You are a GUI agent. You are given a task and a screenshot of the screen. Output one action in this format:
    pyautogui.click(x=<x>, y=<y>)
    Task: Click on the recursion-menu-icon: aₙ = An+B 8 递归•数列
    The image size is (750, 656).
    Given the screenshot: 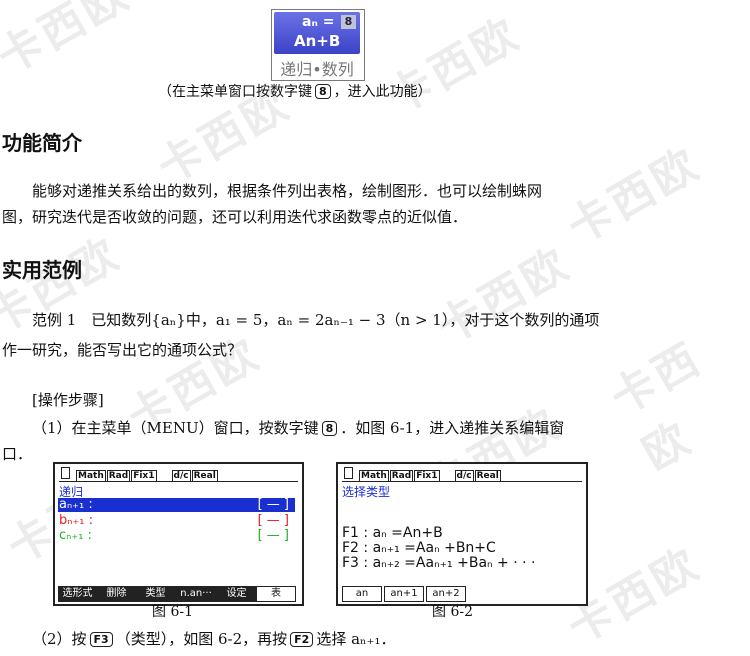 What is the action you would take?
    pyautogui.click(x=318, y=45)
    